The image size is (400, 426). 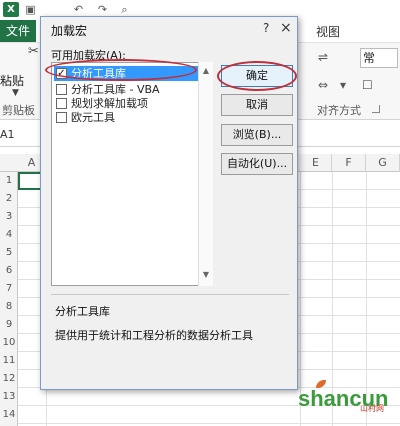 I want to click on list-item: 分析工具库 - VBA, so click(x=130, y=89).